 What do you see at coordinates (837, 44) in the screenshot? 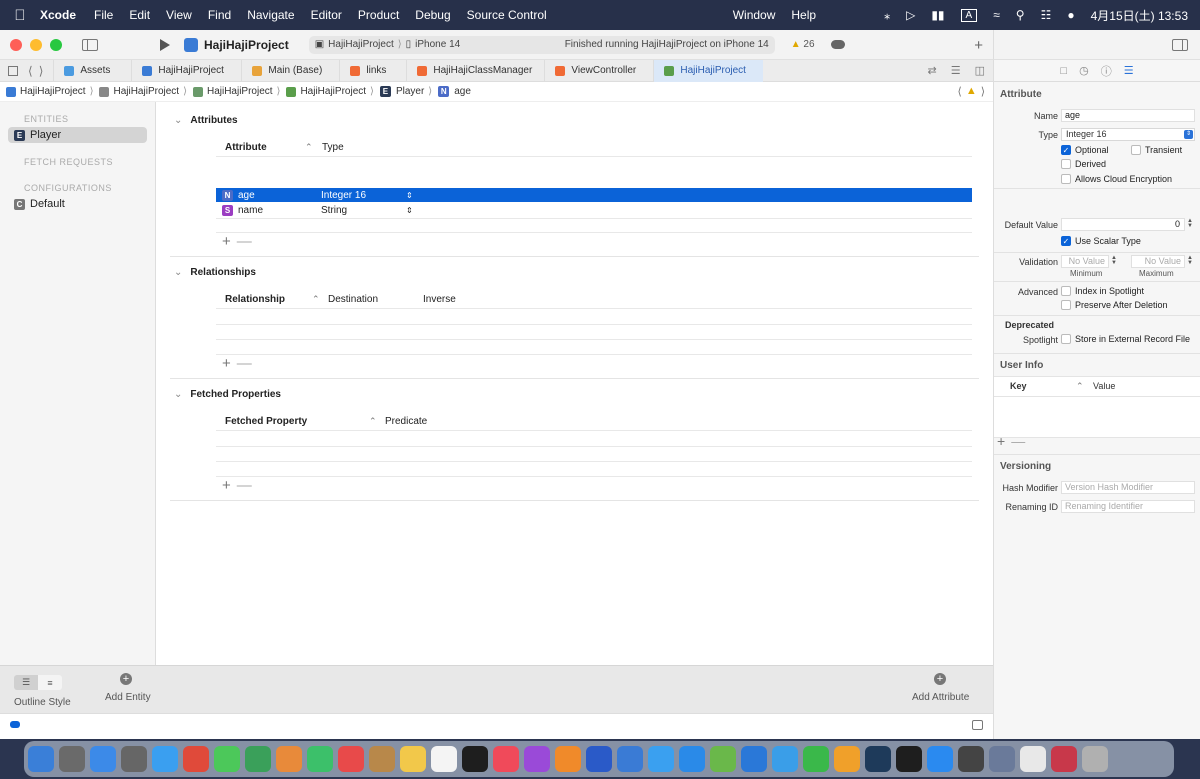
I see `cloud-icon` at bounding box center [837, 44].